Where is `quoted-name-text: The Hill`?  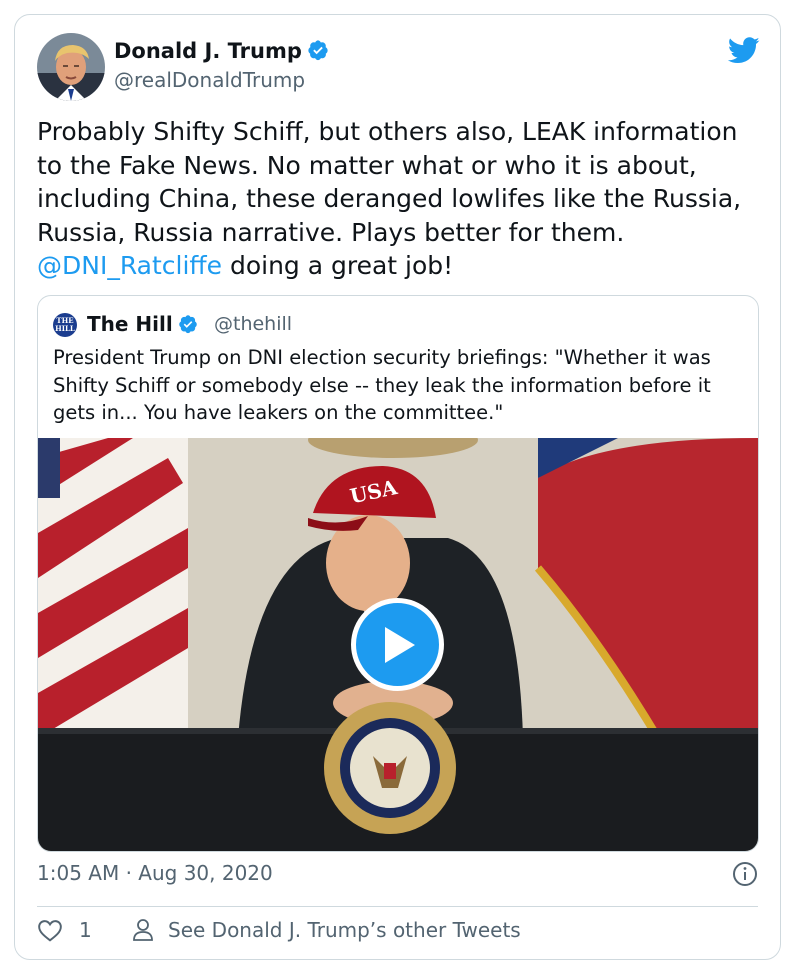
quoted-name-text: The Hill is located at coordinates (130, 324).